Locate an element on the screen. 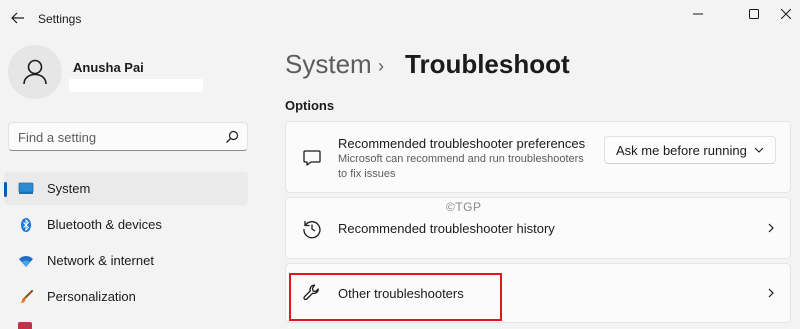  search-box is located at coordinates (128, 136).